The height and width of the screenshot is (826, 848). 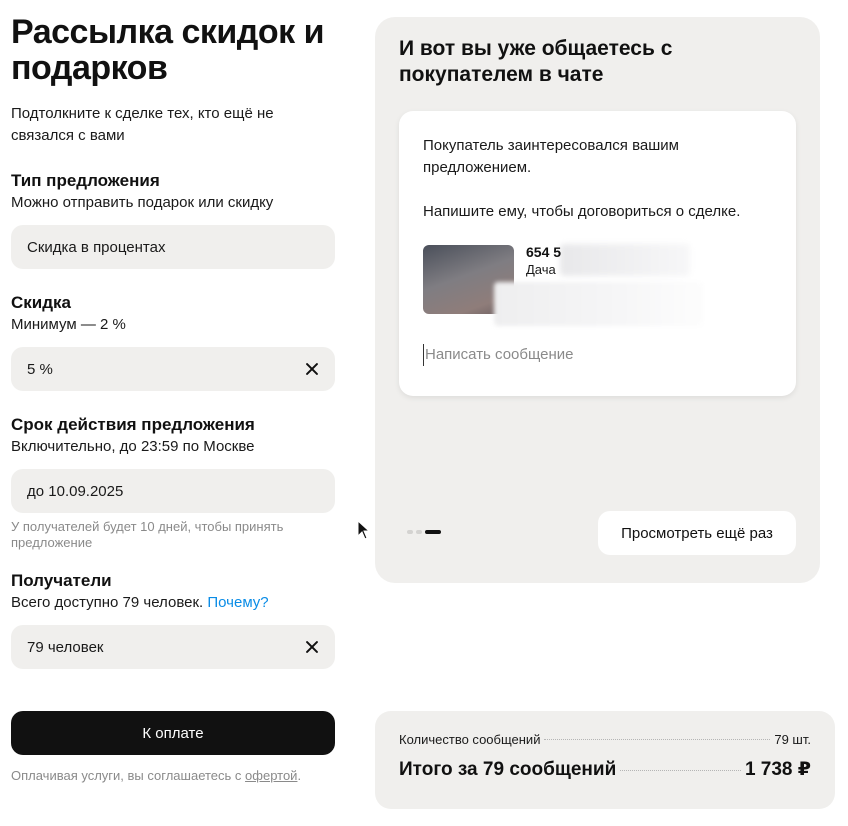 I want to click on validity-heading: Срок действия предложения, so click(x=133, y=424).